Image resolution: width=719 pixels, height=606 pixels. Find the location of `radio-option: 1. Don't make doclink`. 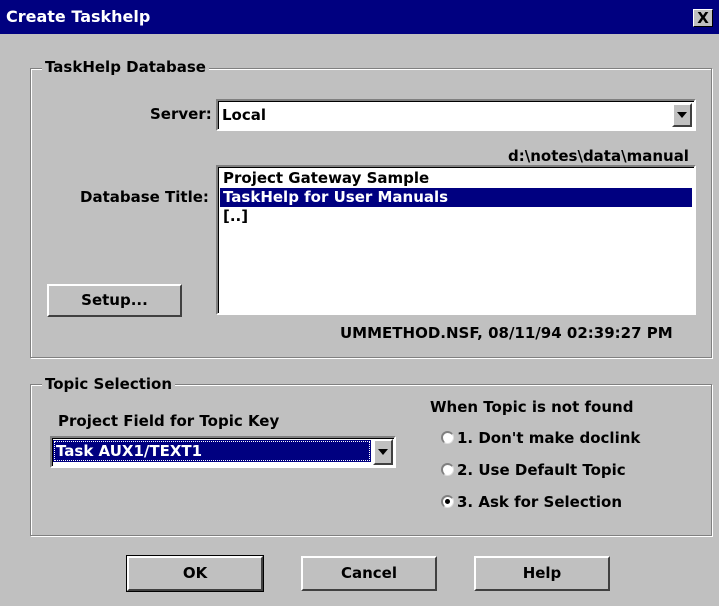

radio-option: 1. Don't make doclink is located at coordinates (561, 438).